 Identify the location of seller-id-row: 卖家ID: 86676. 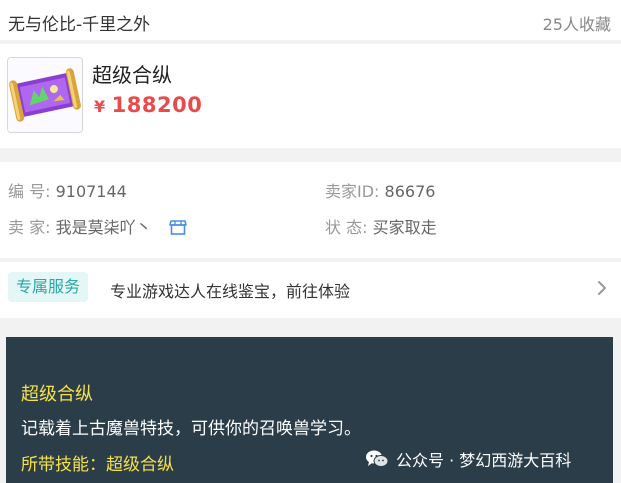
(380, 190).